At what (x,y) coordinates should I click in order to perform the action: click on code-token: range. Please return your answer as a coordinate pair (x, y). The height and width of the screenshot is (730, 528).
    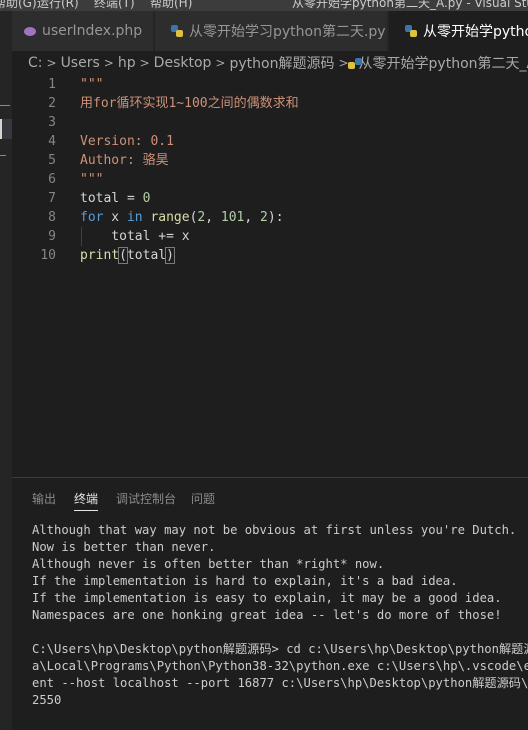
    Looking at the image, I should click on (170, 217).